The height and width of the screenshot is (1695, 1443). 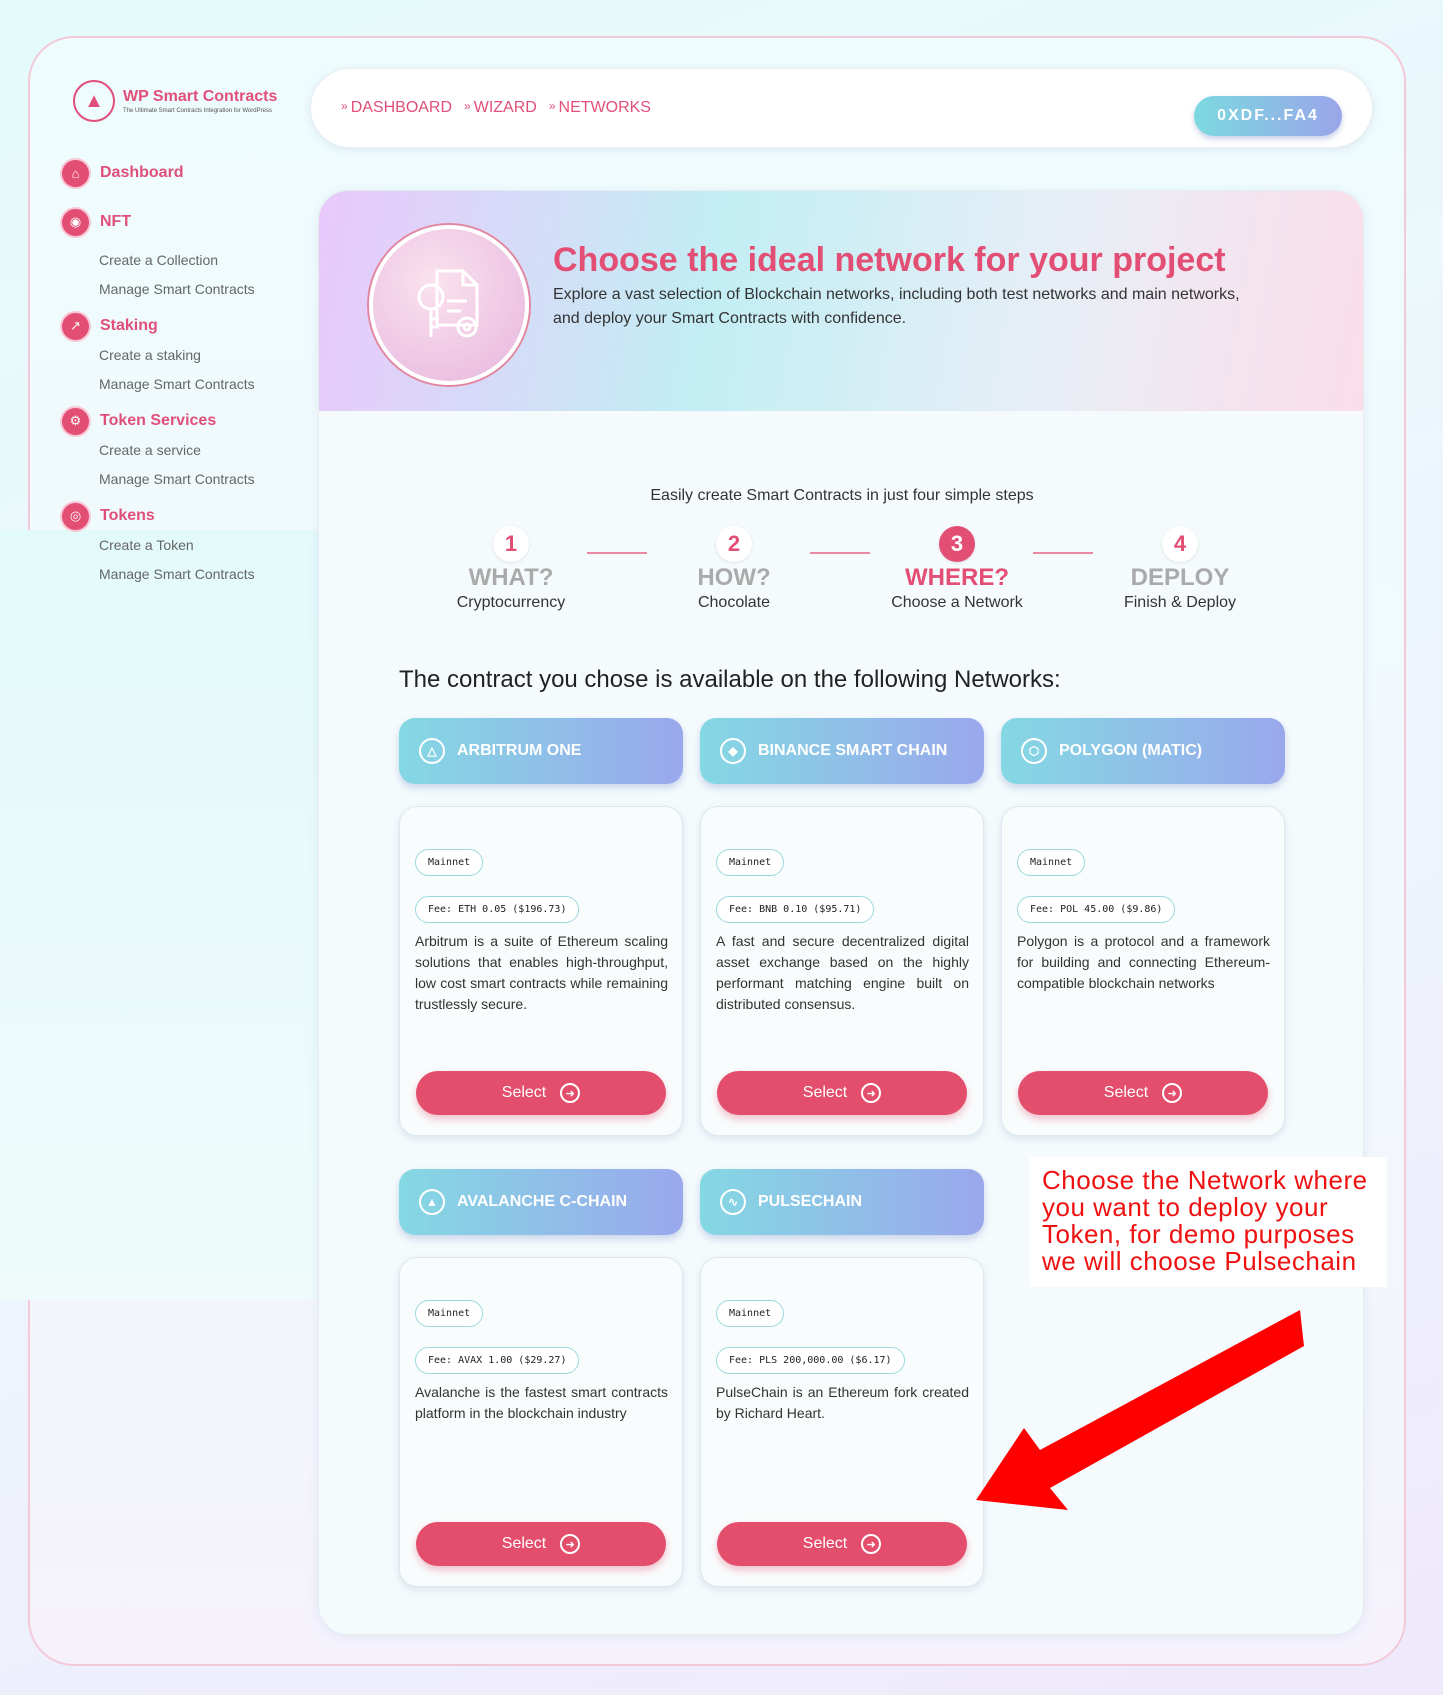 I want to click on breadcrumb: » DASHBOARD » WIZARD » NETWORKS, so click(x=502, y=108).